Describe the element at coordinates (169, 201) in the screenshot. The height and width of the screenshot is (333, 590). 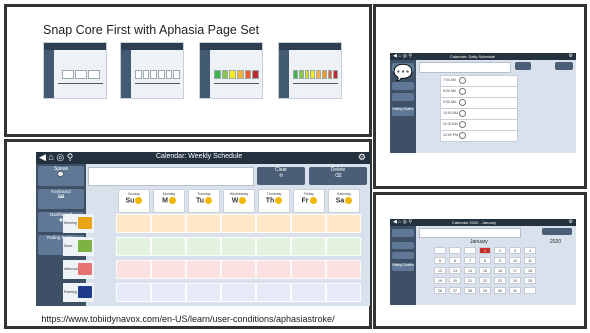
I see `day-header: Monday M` at that location.